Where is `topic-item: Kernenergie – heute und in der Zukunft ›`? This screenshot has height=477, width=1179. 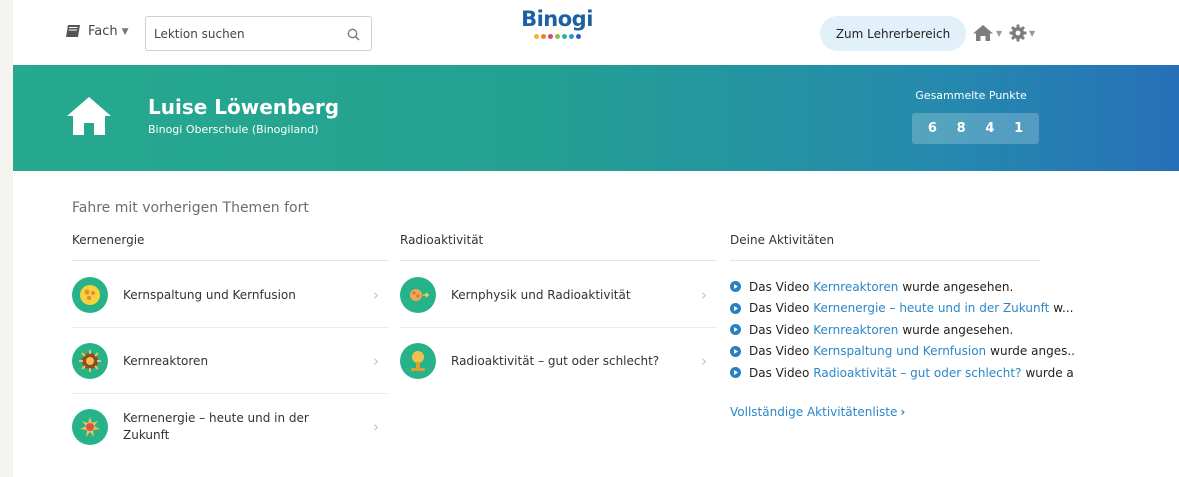 topic-item: Kernenergie – heute und in der Zukunft › is located at coordinates (225, 427).